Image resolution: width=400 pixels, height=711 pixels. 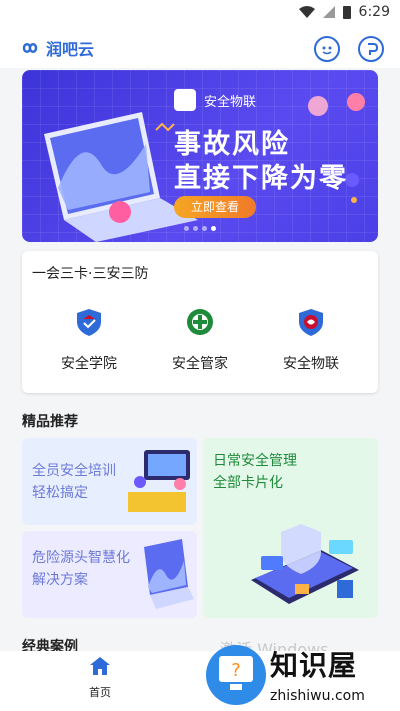 I want to click on banner-chip: 安全物联, so click(x=215, y=100).